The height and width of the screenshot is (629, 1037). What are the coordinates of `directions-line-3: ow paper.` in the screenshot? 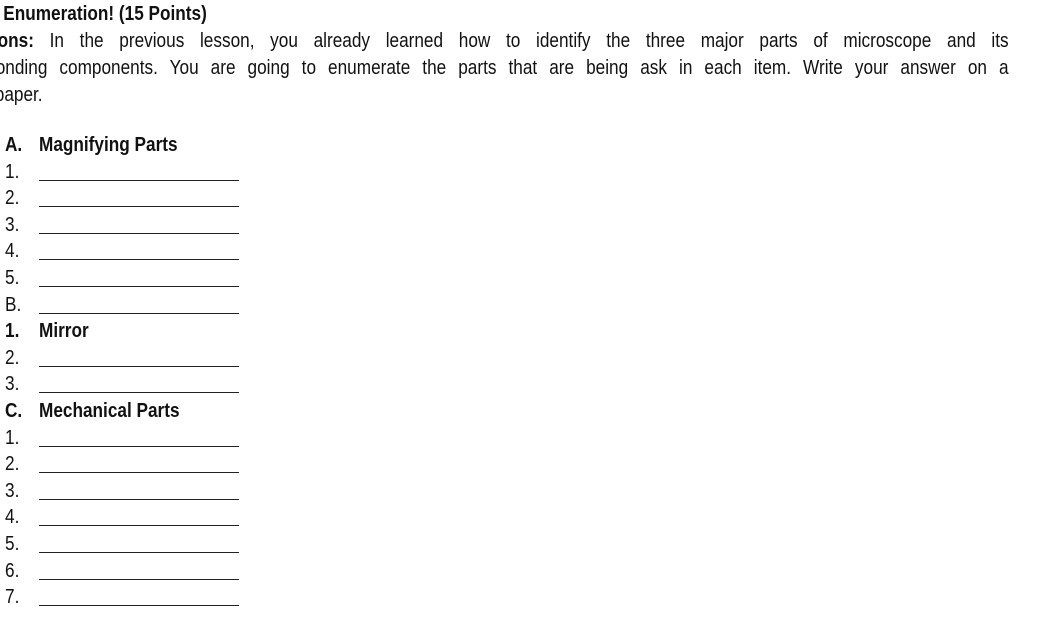 It's located at (21, 95).